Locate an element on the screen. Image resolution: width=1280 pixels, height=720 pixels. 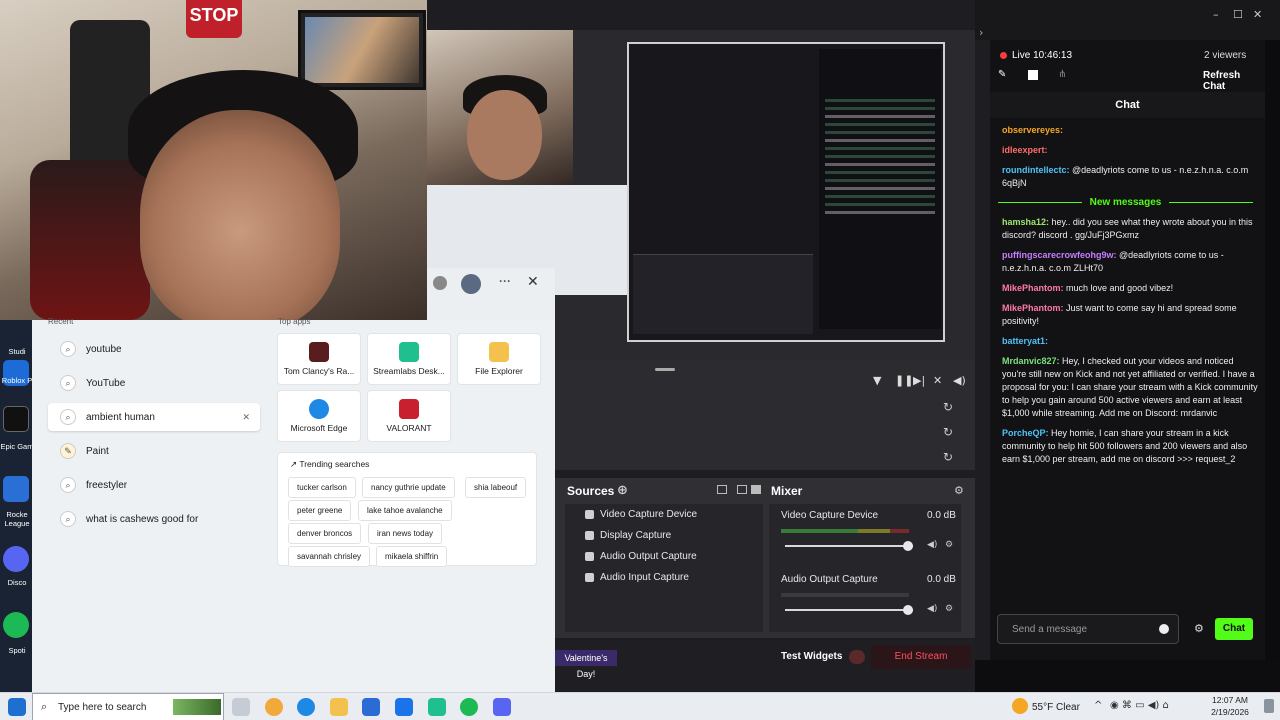
top-app-edge: Microsoft Edge is located at coordinates (319, 416).